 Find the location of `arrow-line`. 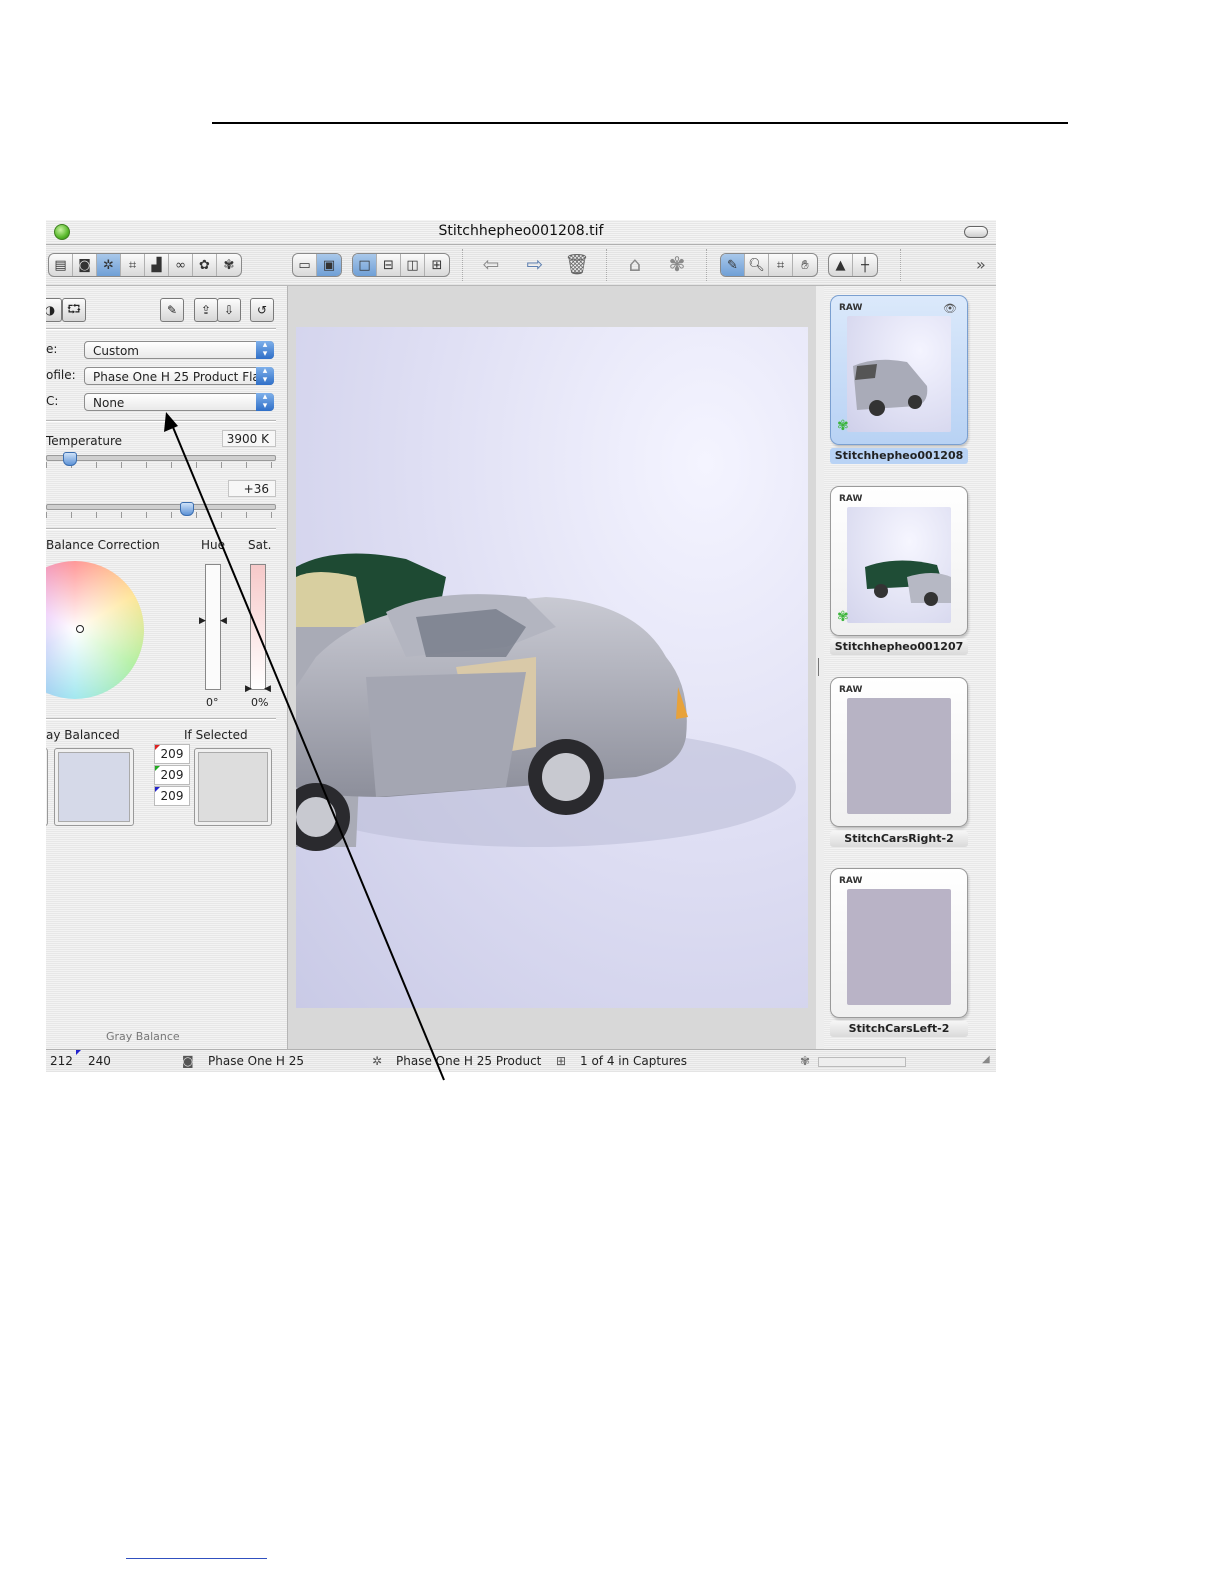

arrow-line is located at coordinates (307, 750).